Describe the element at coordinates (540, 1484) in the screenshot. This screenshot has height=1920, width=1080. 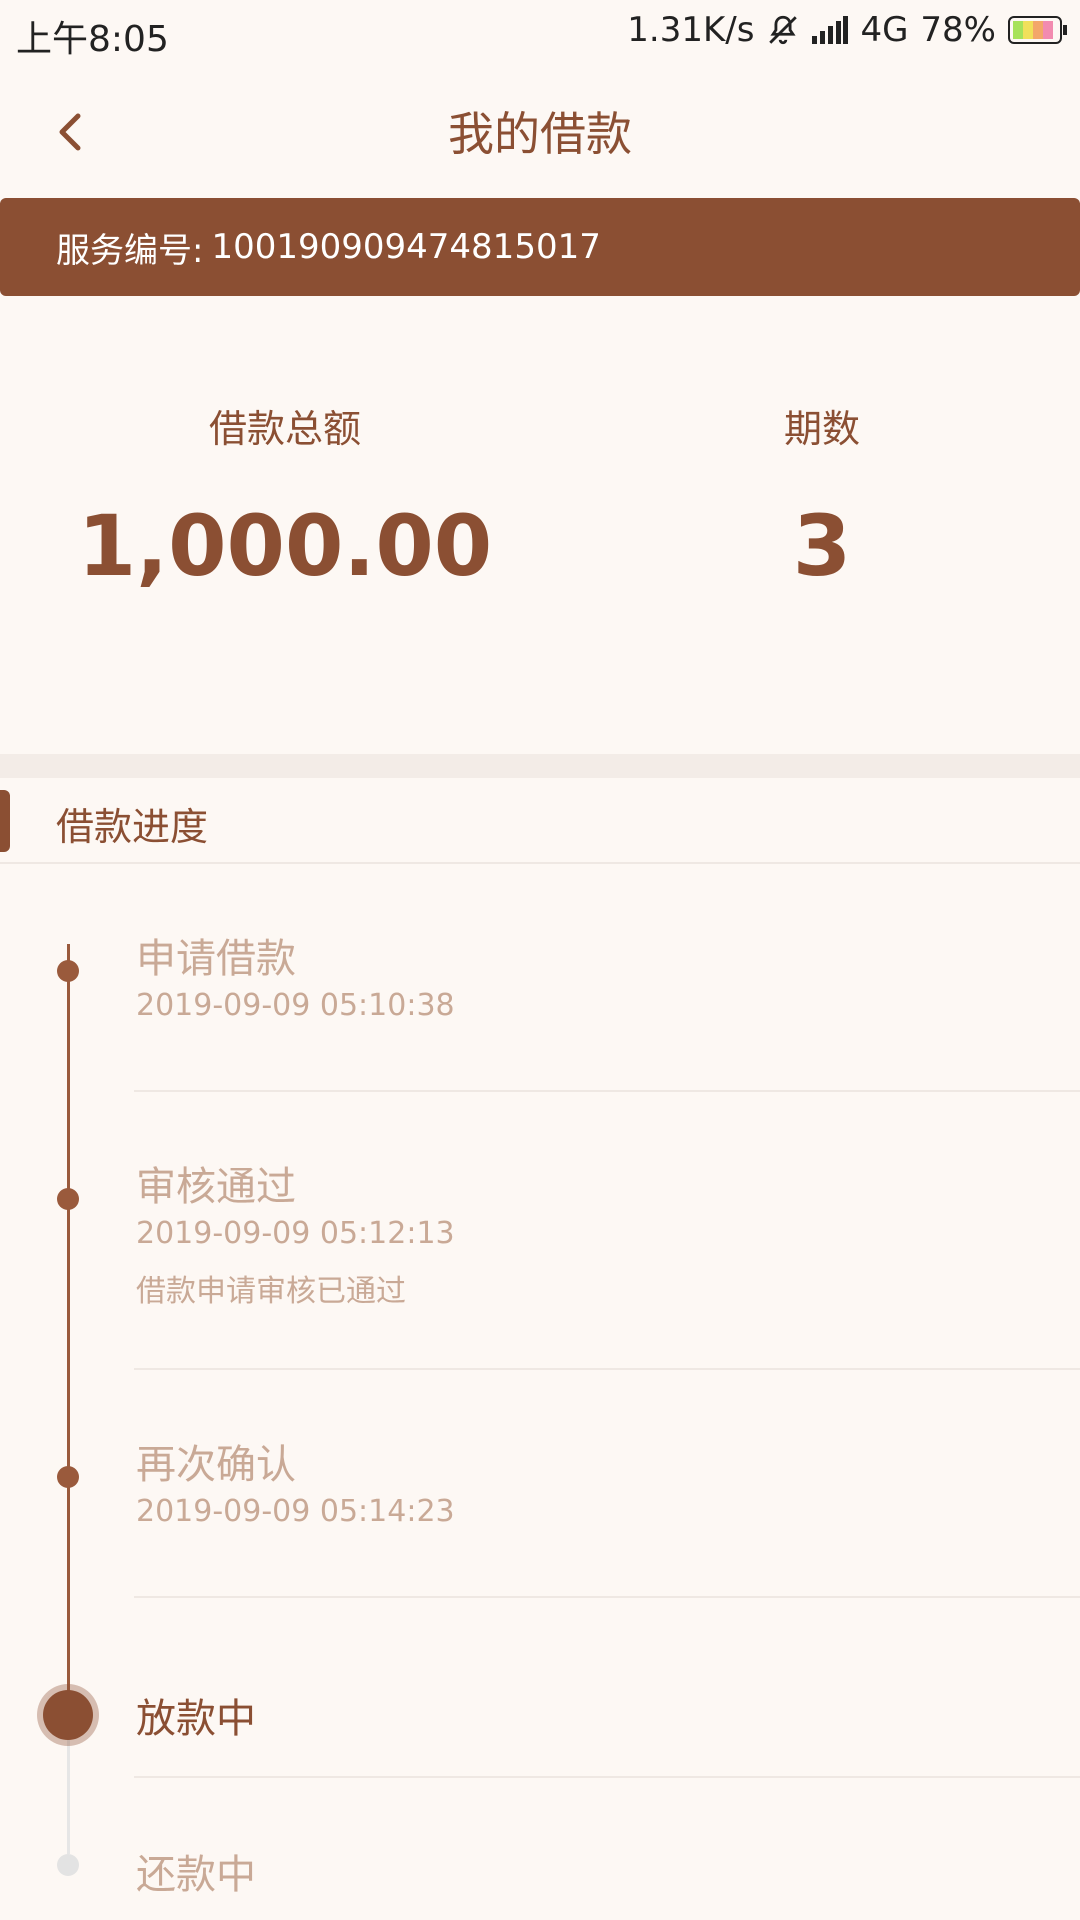
I see `timeline-step: 再次确认 2019-09-09 05:14:23` at that location.